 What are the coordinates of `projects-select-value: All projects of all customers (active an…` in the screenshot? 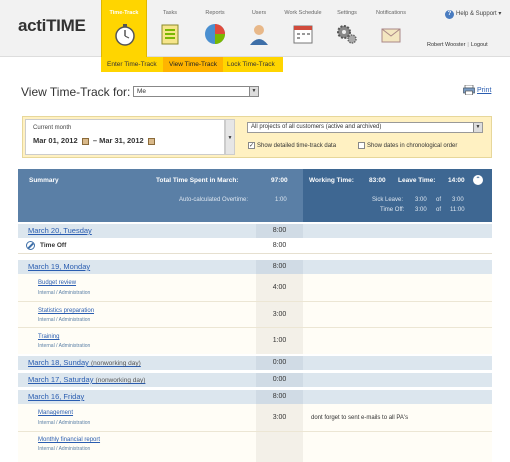 It's located at (316, 127).